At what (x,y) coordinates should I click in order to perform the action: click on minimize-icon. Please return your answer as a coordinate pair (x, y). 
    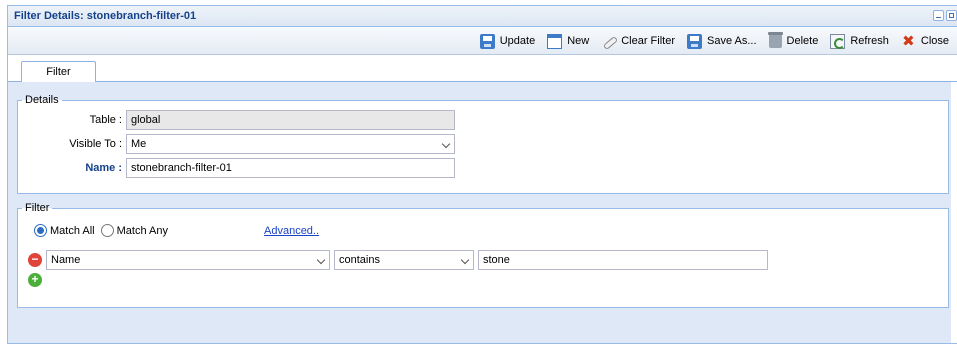
    Looking at the image, I should click on (938, 15).